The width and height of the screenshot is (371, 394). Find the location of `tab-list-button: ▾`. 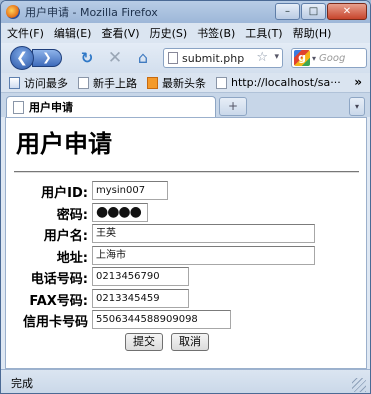

tab-list-button: ▾ is located at coordinates (357, 106).